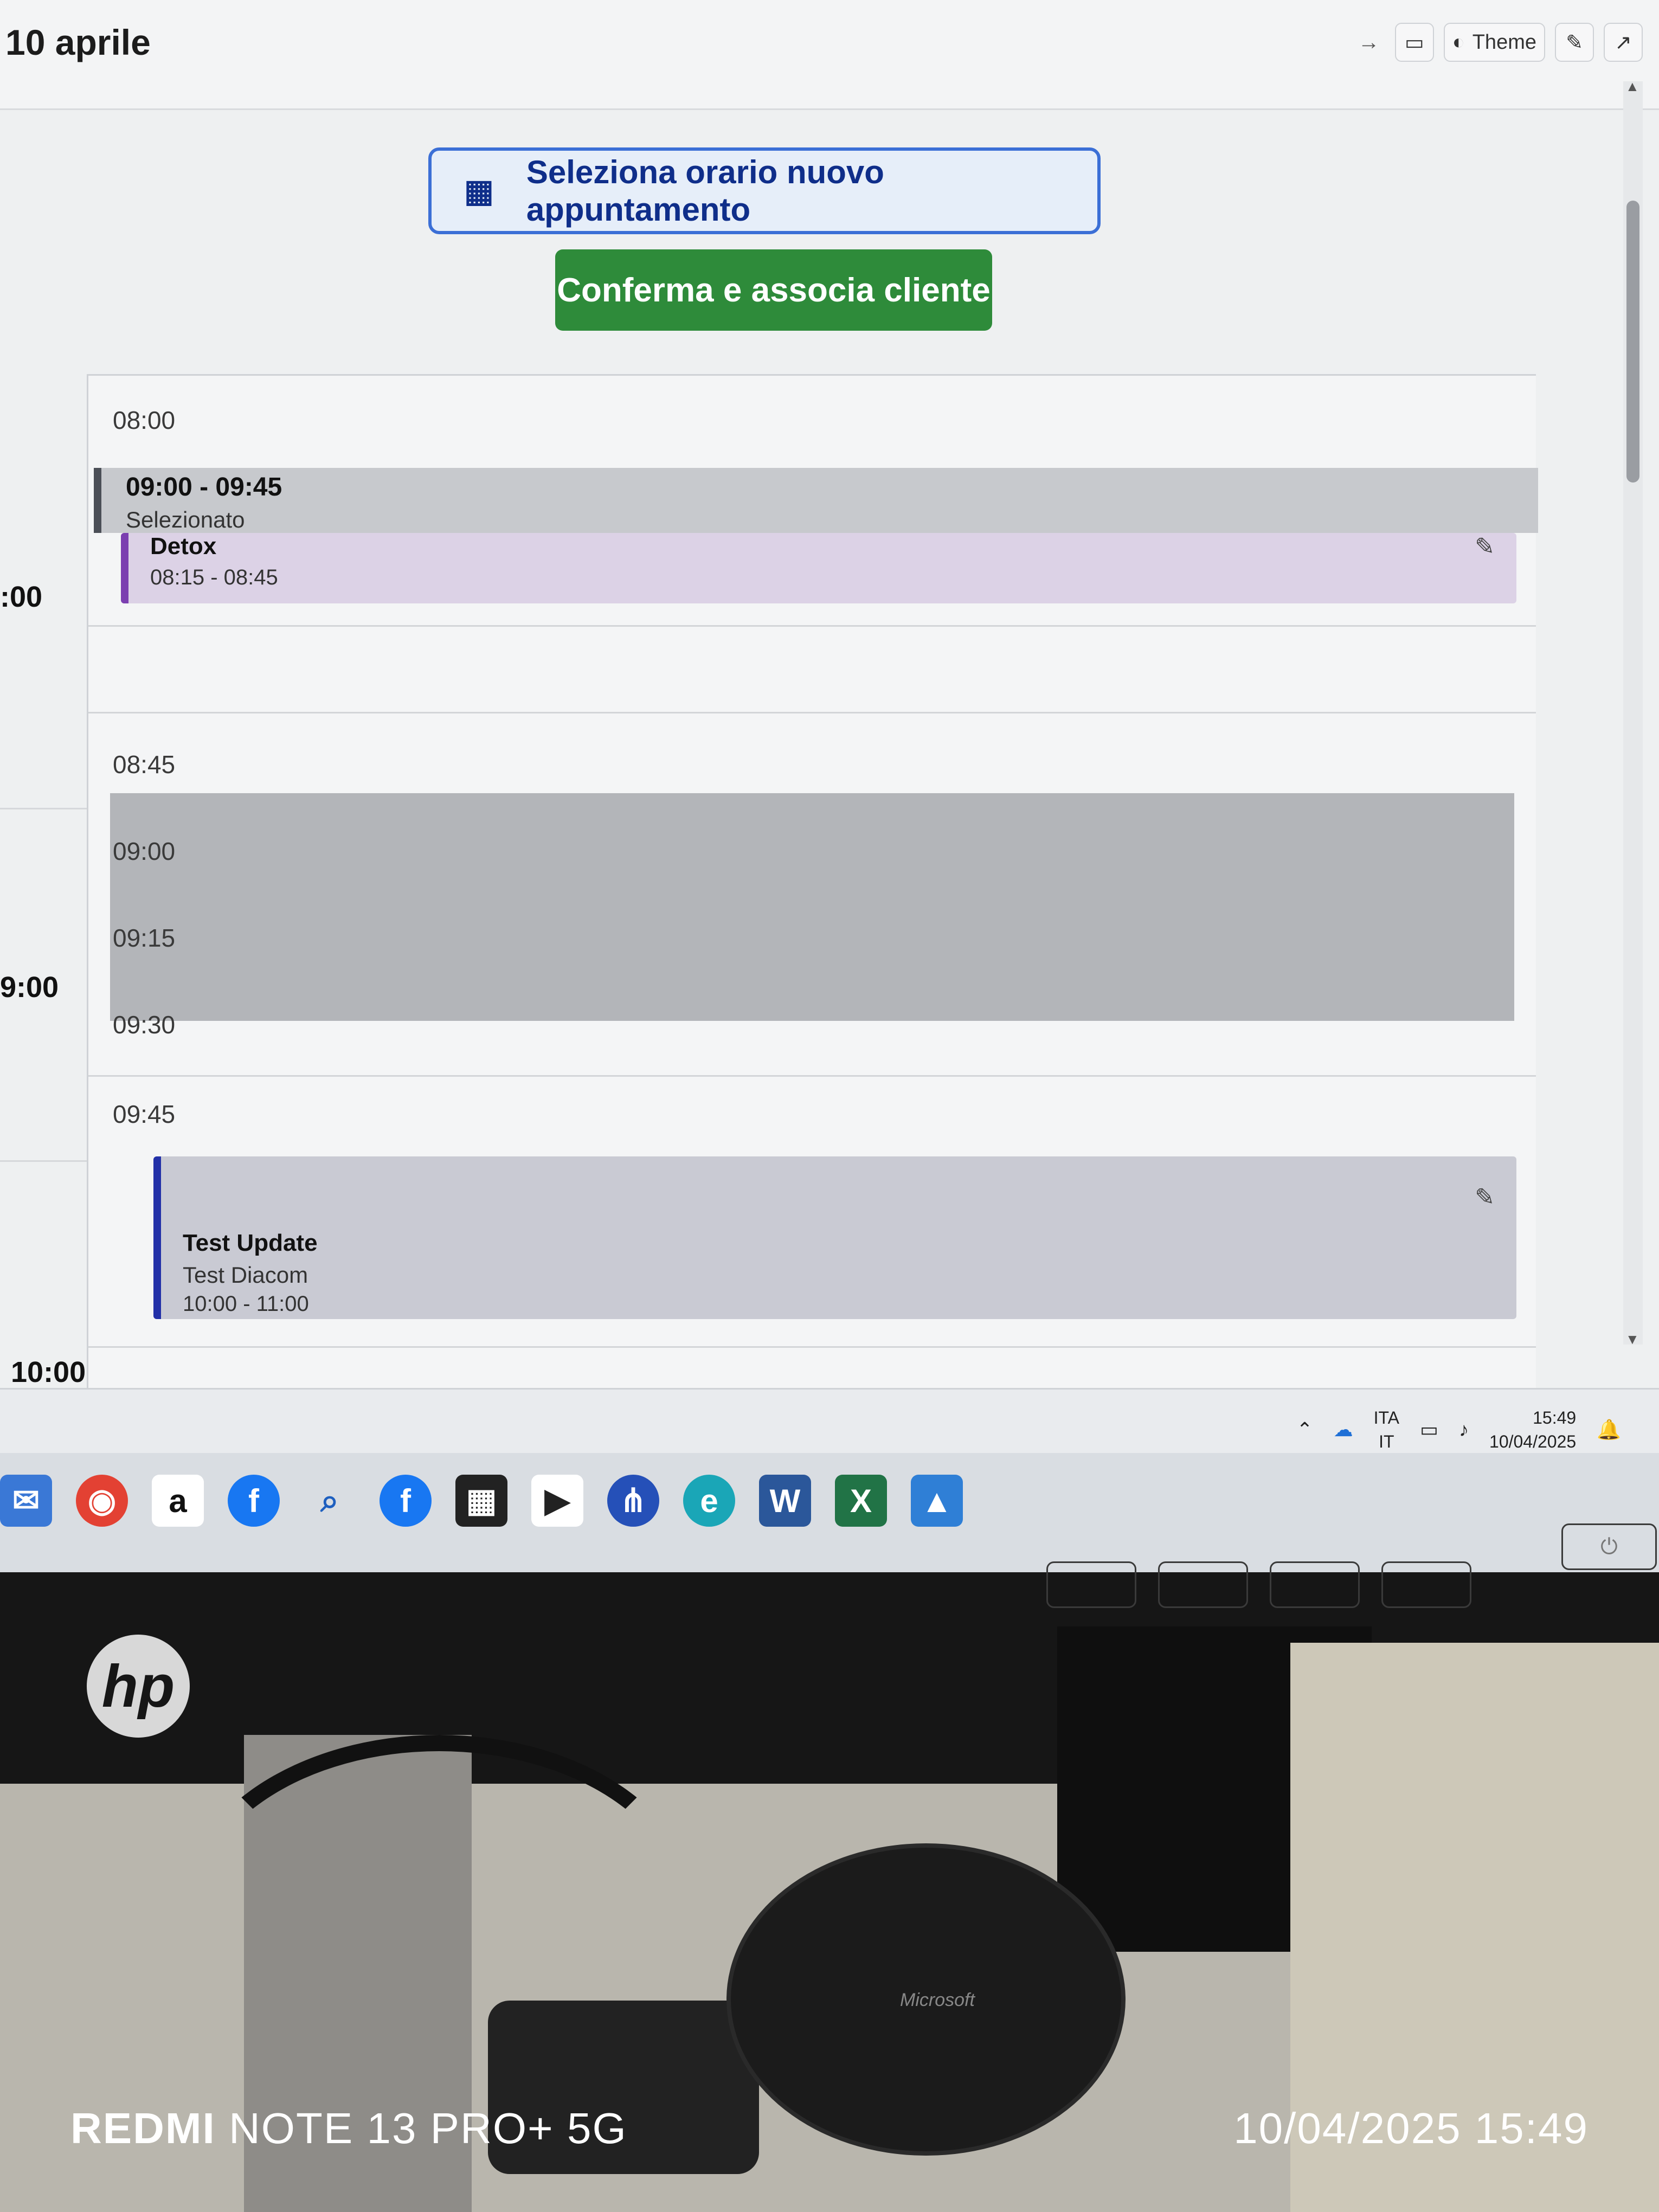 The height and width of the screenshot is (2212, 1659). I want to click on slot-label: 09:30, so click(144, 1025).